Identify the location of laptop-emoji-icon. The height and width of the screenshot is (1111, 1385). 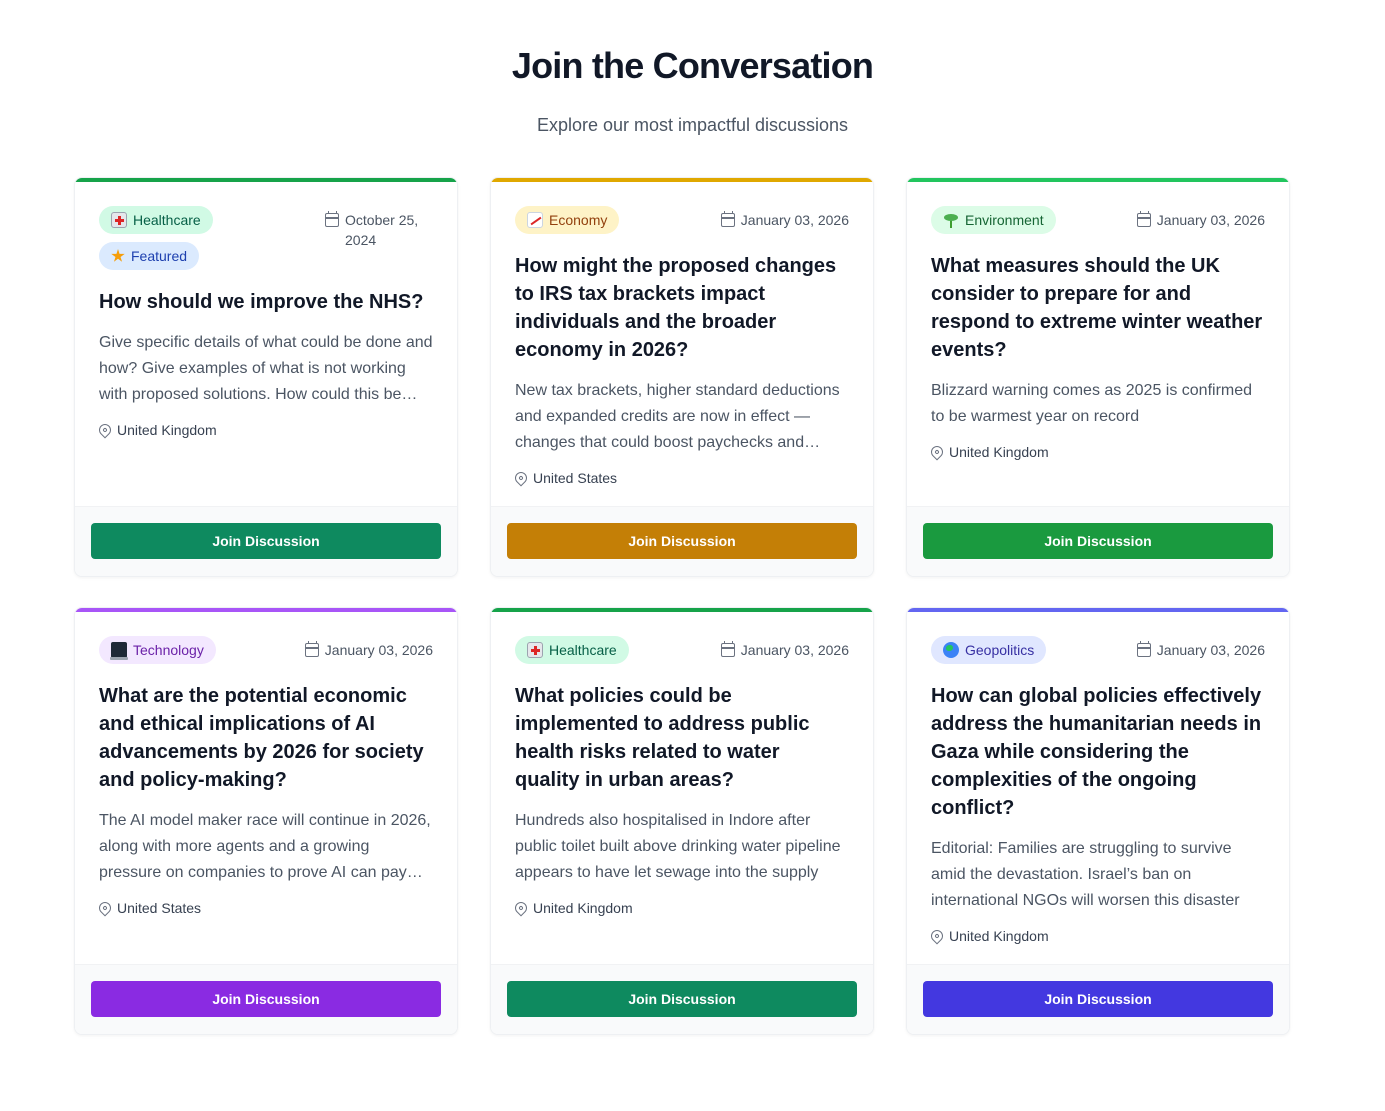
(119, 651).